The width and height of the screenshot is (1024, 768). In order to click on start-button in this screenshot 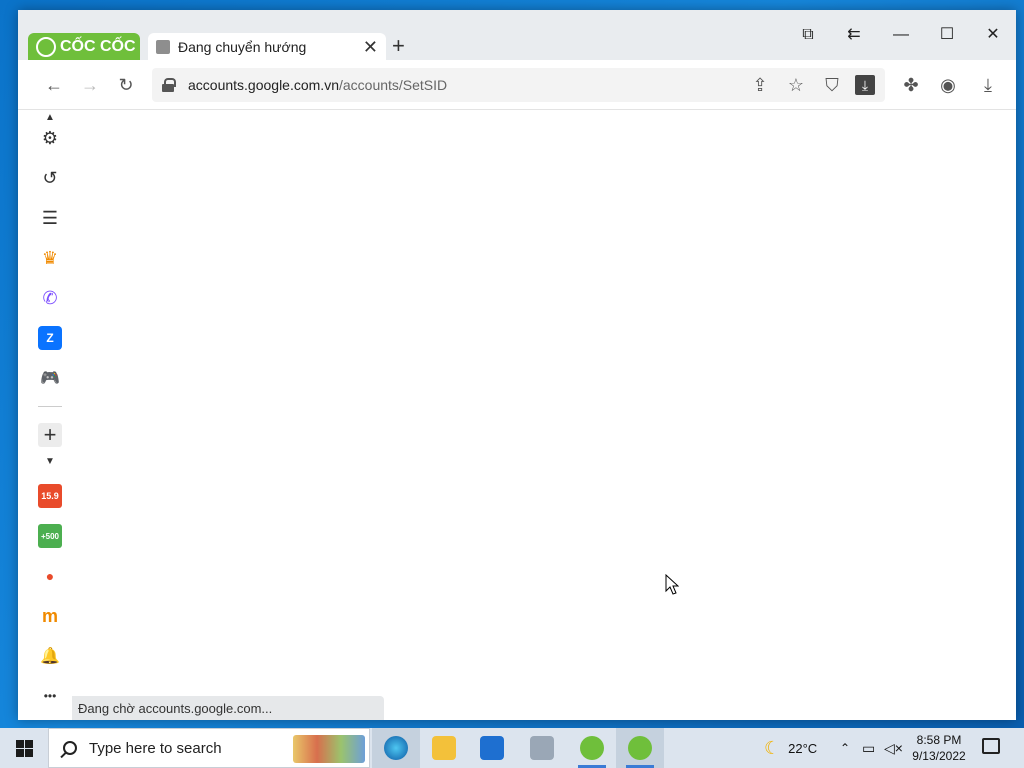, I will do `click(24, 748)`.